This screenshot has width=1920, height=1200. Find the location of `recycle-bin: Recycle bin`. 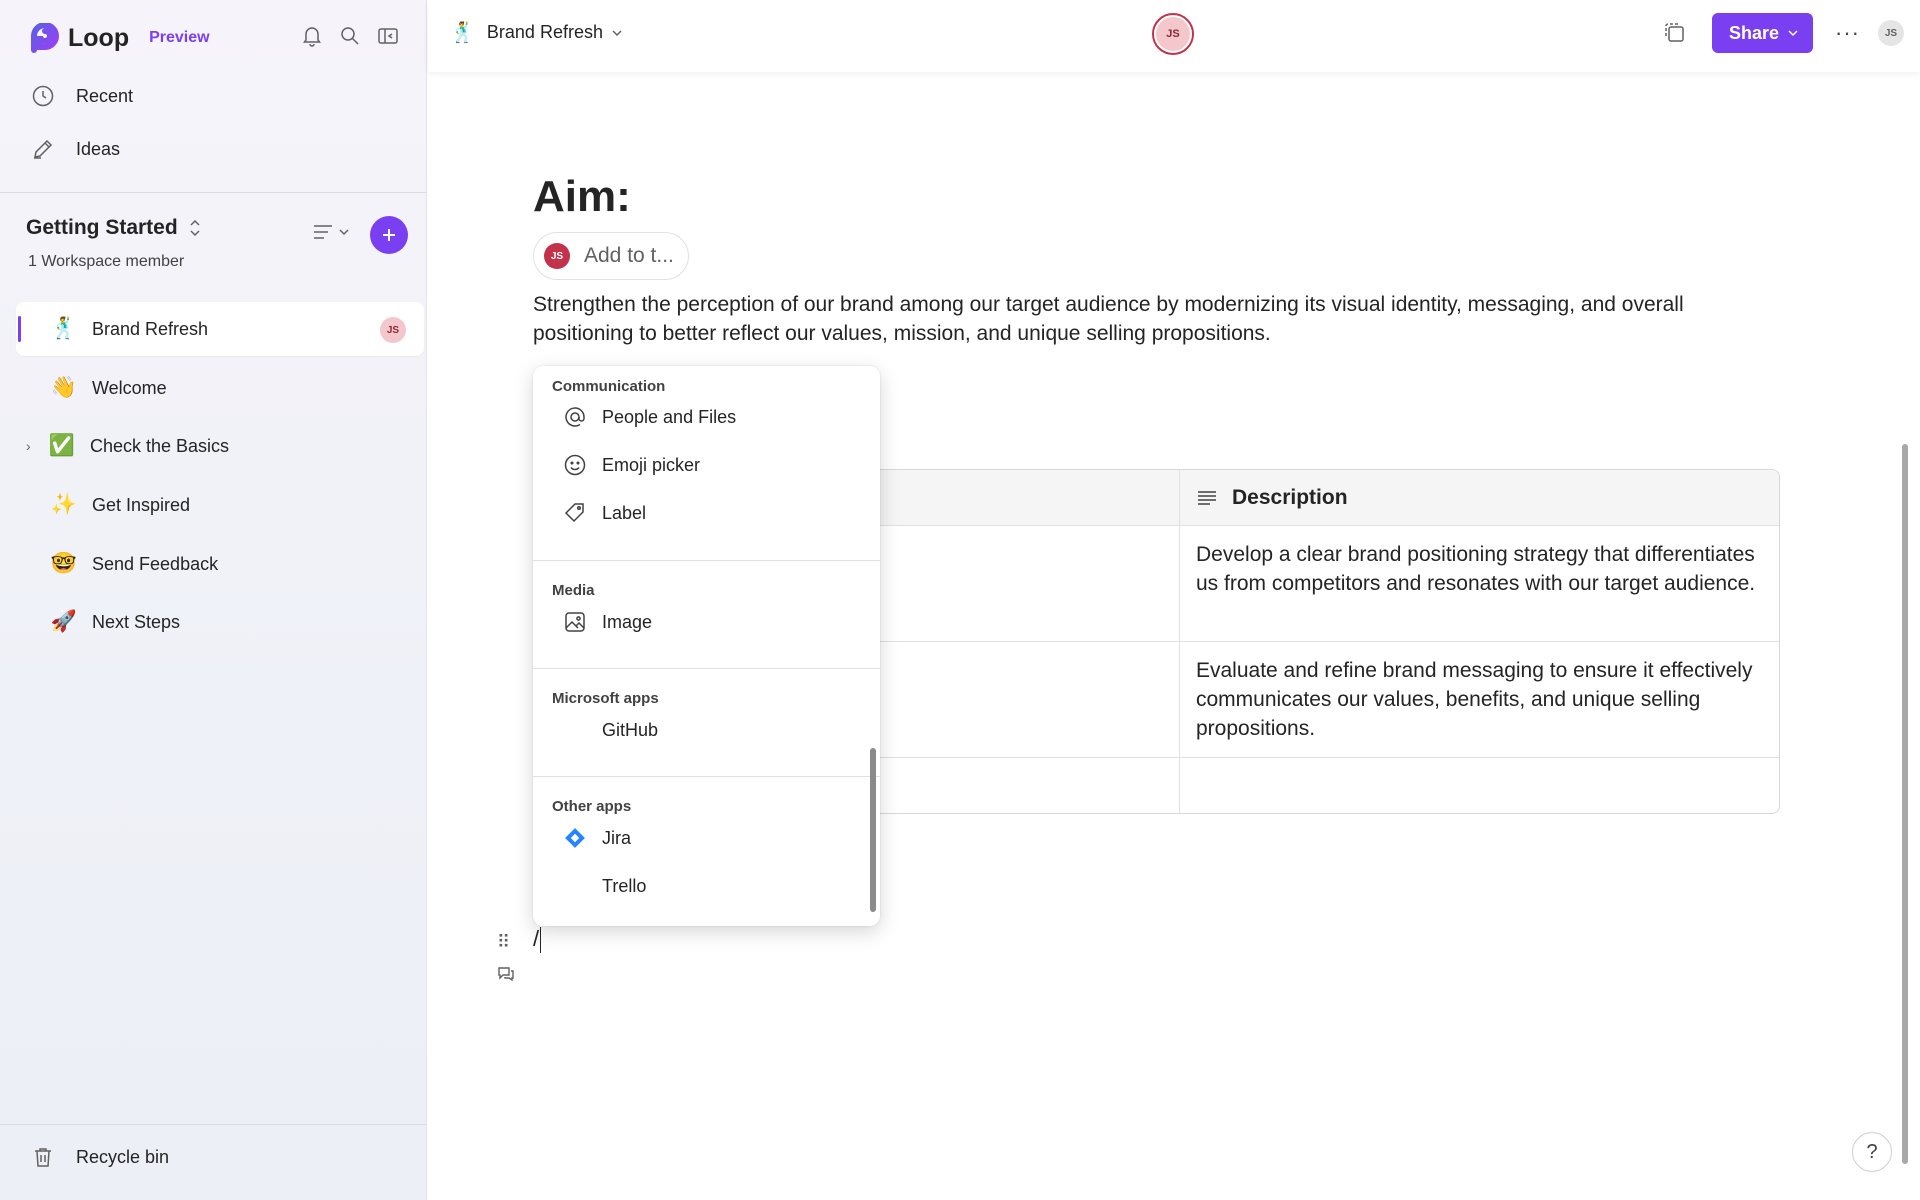

recycle-bin: Recycle bin is located at coordinates (99, 1157).